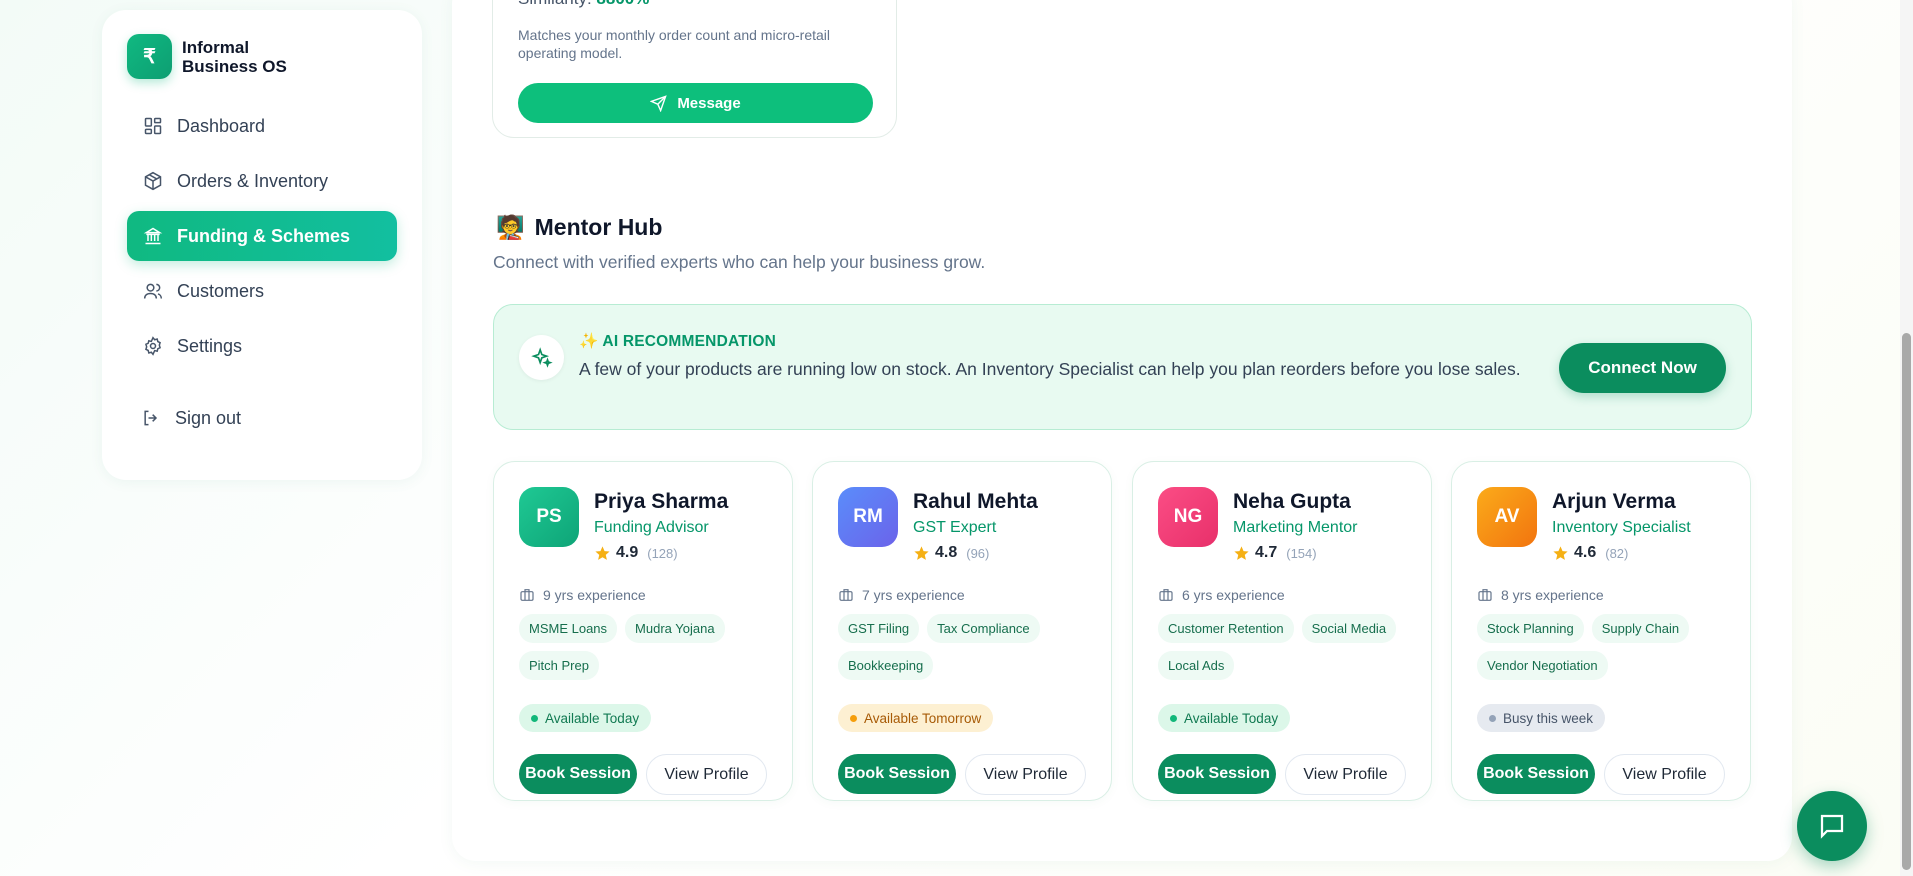  Describe the element at coordinates (651, 527) in the screenshot. I see `mentor-role: Funding Advisor` at that location.